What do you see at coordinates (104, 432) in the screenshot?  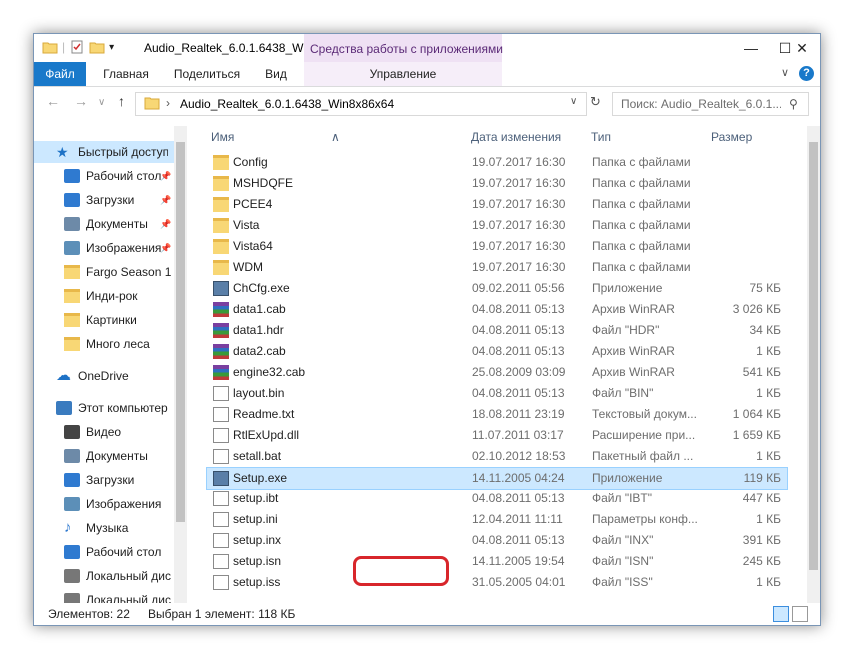 I see `sidebar-item: Видео` at bounding box center [104, 432].